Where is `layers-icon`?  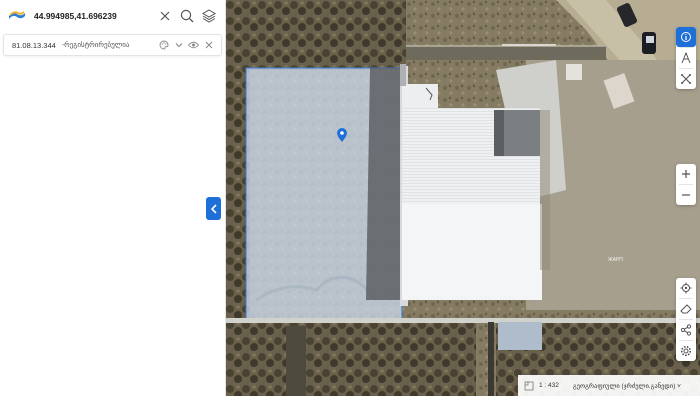 layers-icon is located at coordinates (209, 16).